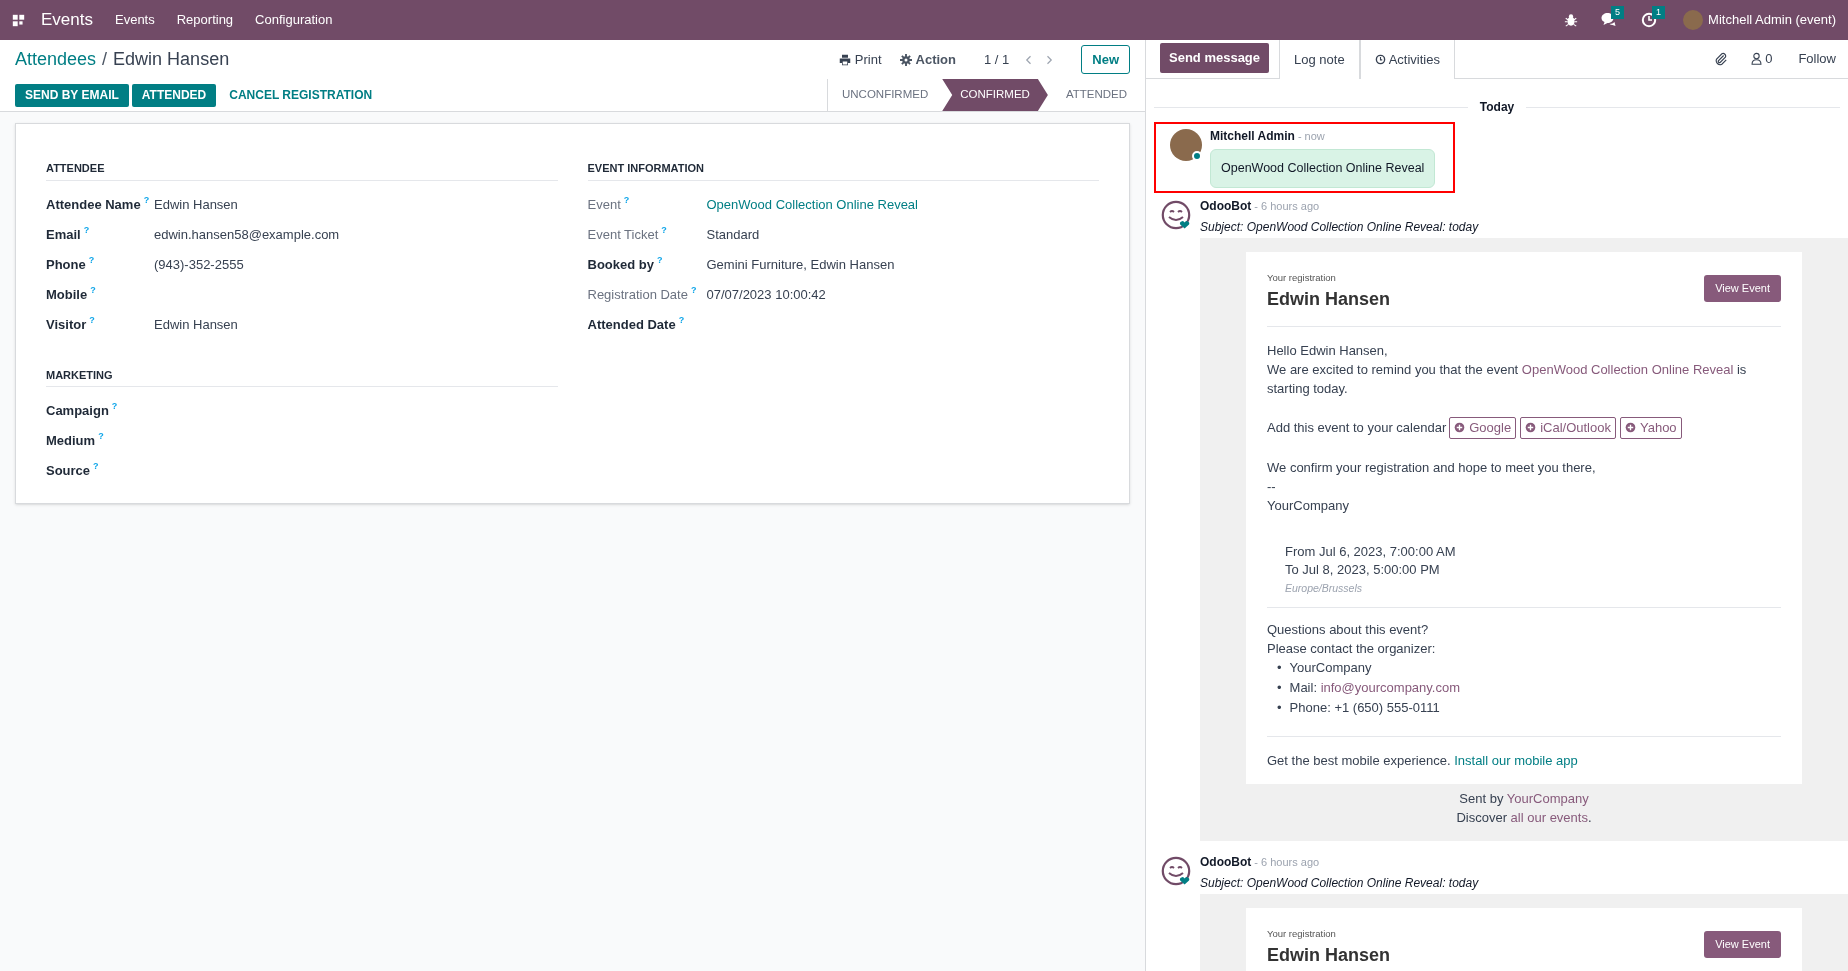 The height and width of the screenshot is (971, 1848). Describe the element at coordinates (302, 170) in the screenshot. I see `section-title: ATTENDEE` at that location.